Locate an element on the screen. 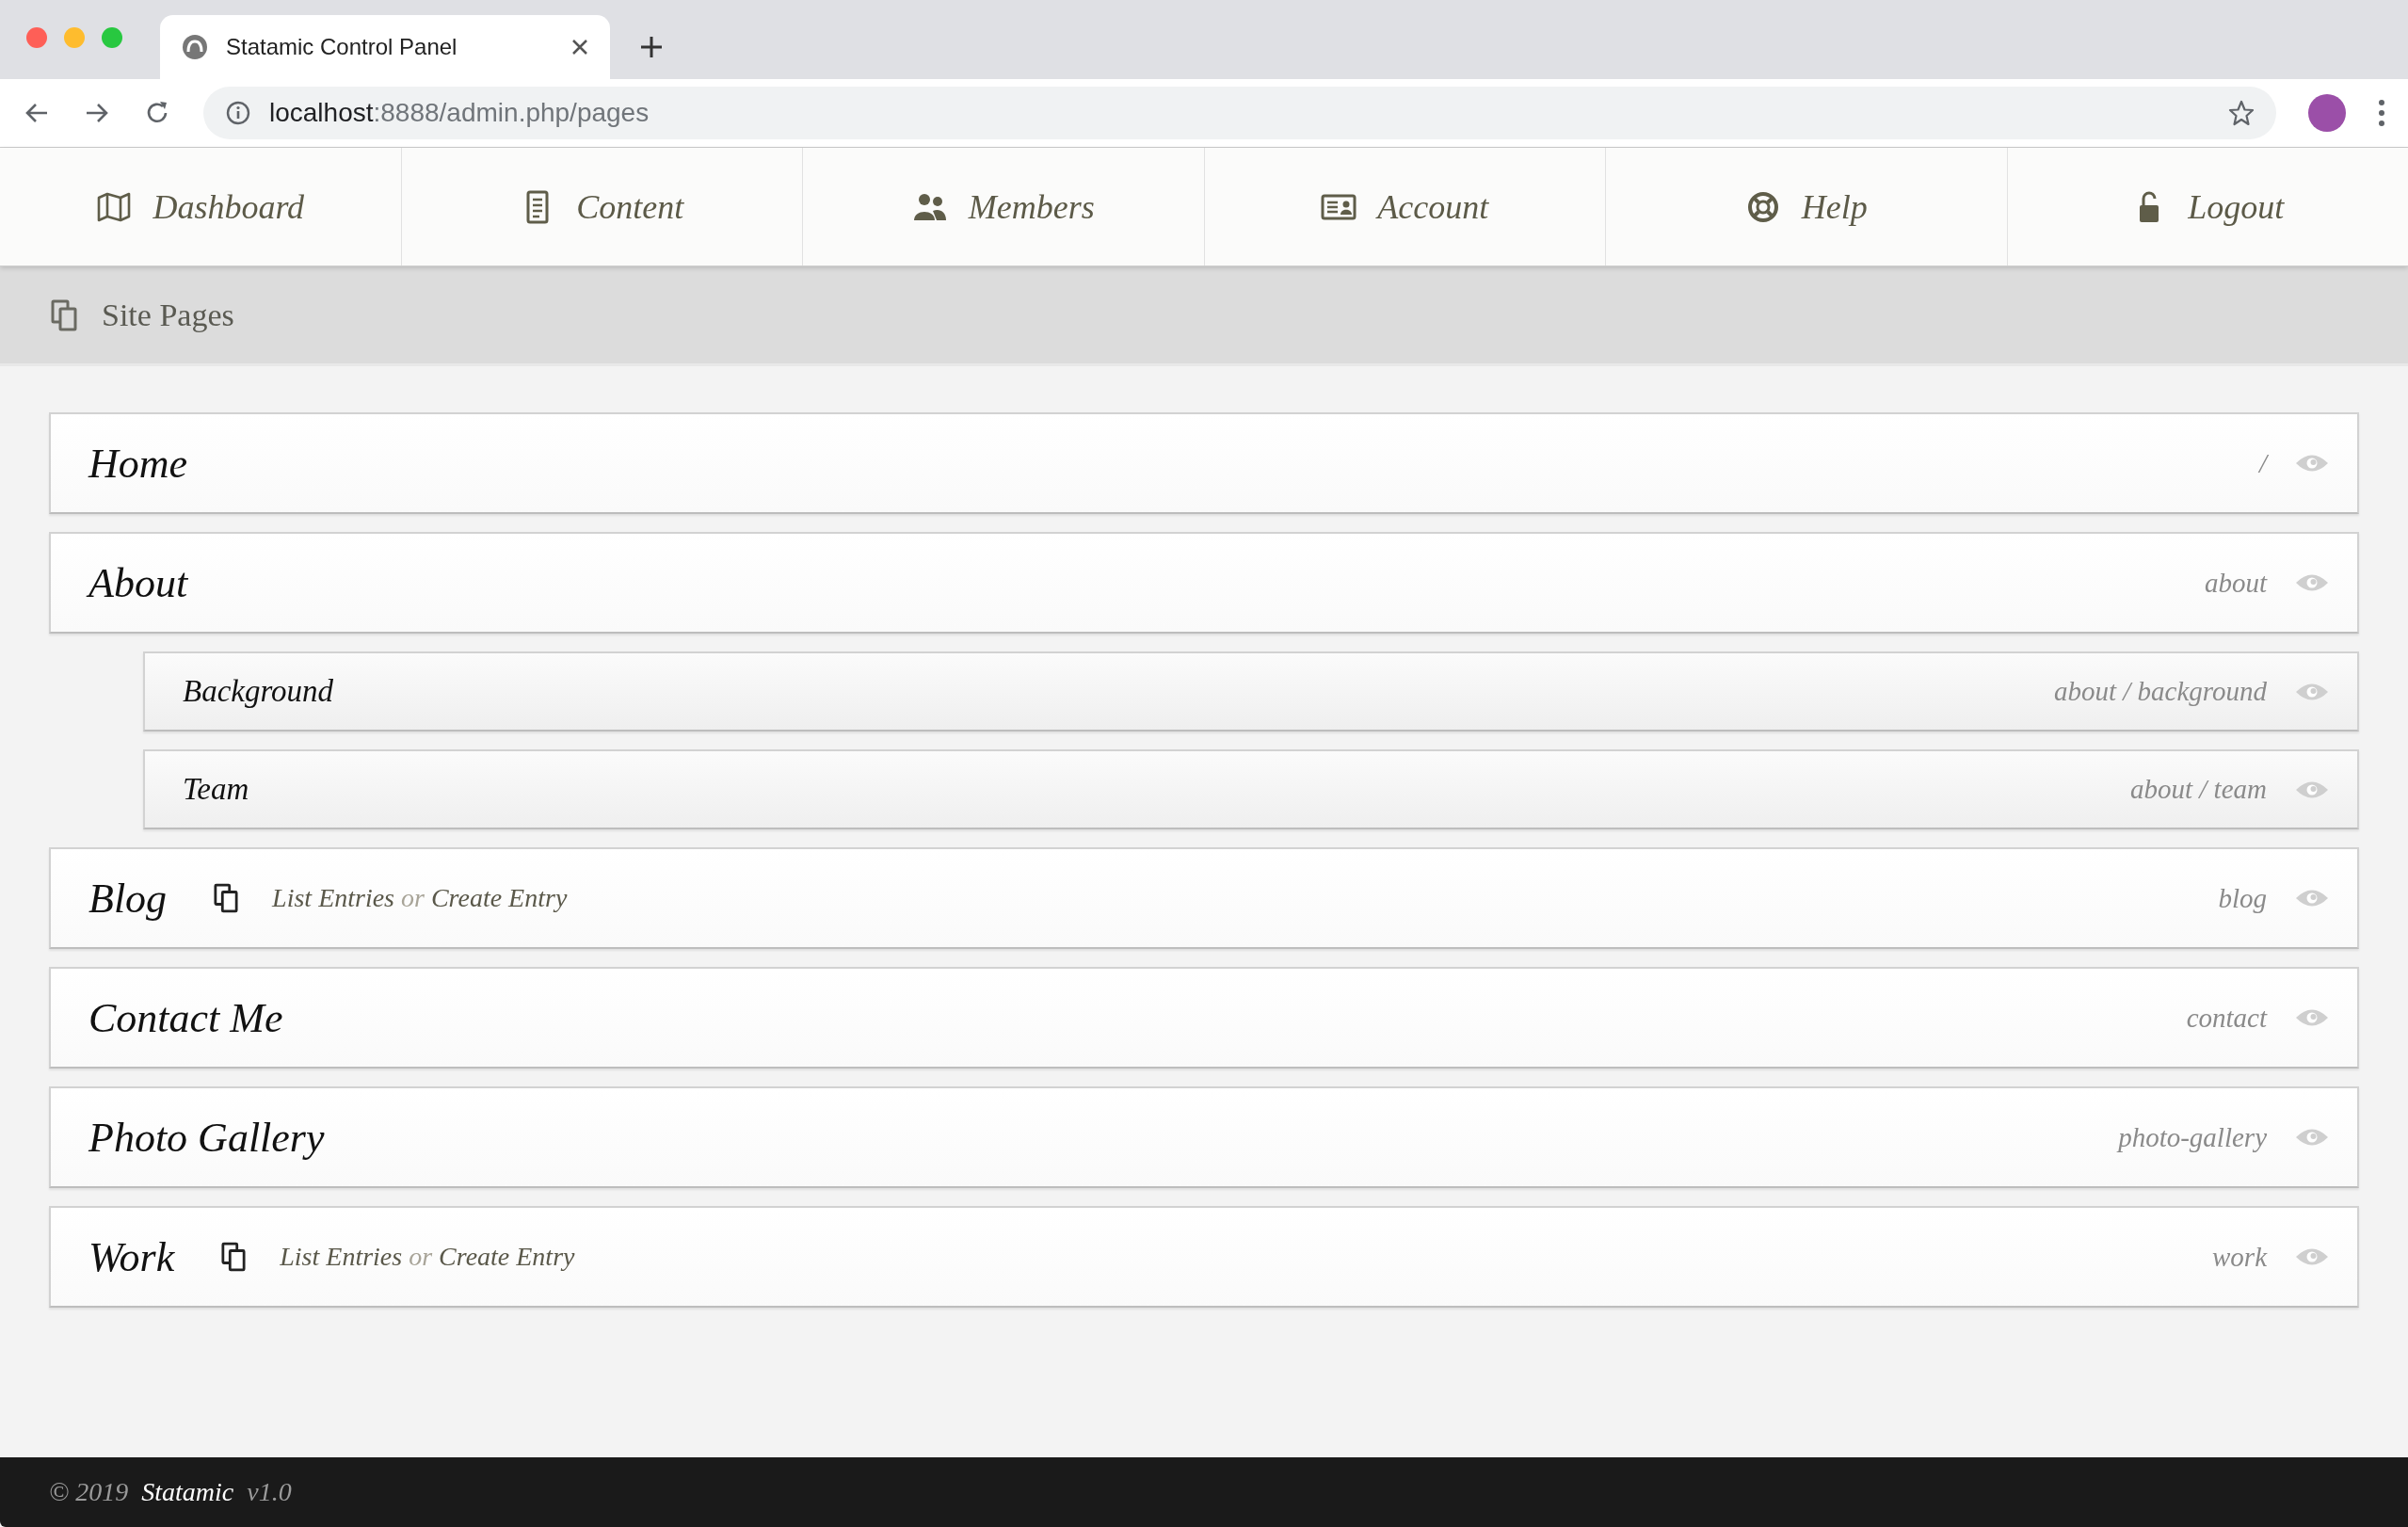 The image size is (2408, 1527). nav-link: Logout is located at coordinates (2207, 206).